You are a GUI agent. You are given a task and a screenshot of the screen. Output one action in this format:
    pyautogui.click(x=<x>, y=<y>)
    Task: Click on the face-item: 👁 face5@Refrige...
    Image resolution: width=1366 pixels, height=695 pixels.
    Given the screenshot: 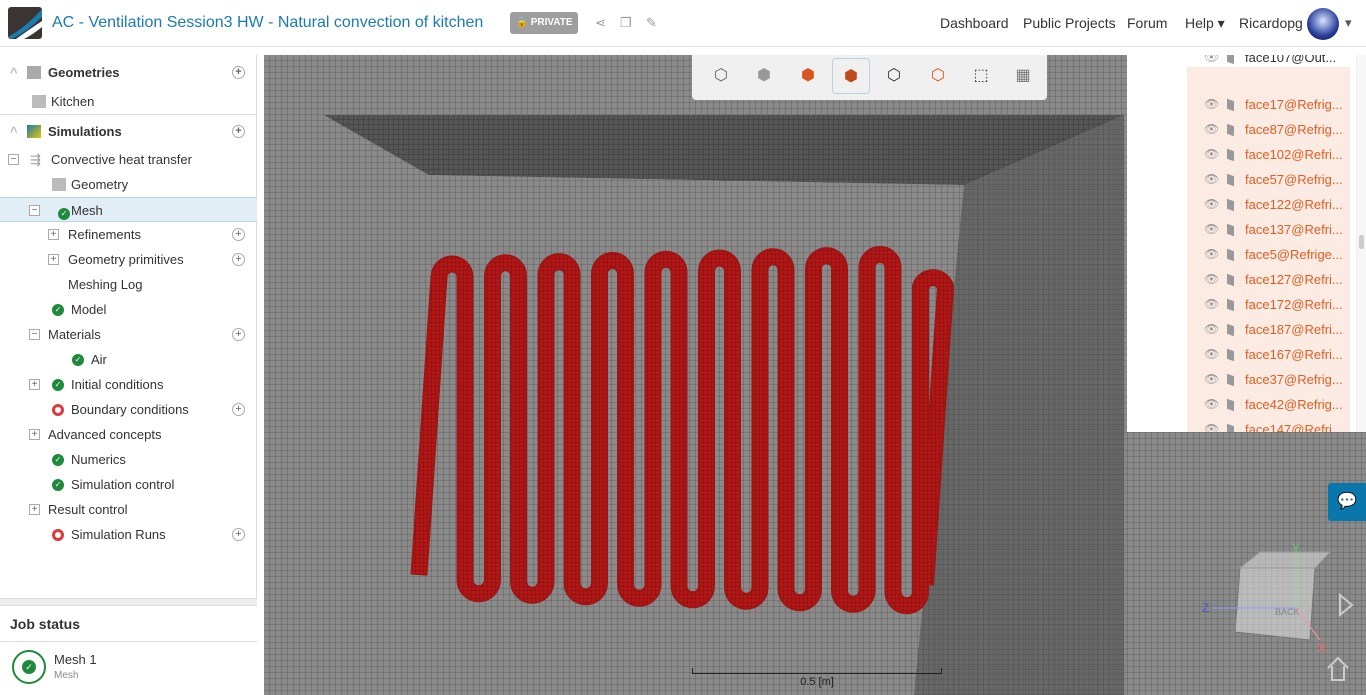 What is the action you would take?
    pyautogui.click(x=1268, y=254)
    